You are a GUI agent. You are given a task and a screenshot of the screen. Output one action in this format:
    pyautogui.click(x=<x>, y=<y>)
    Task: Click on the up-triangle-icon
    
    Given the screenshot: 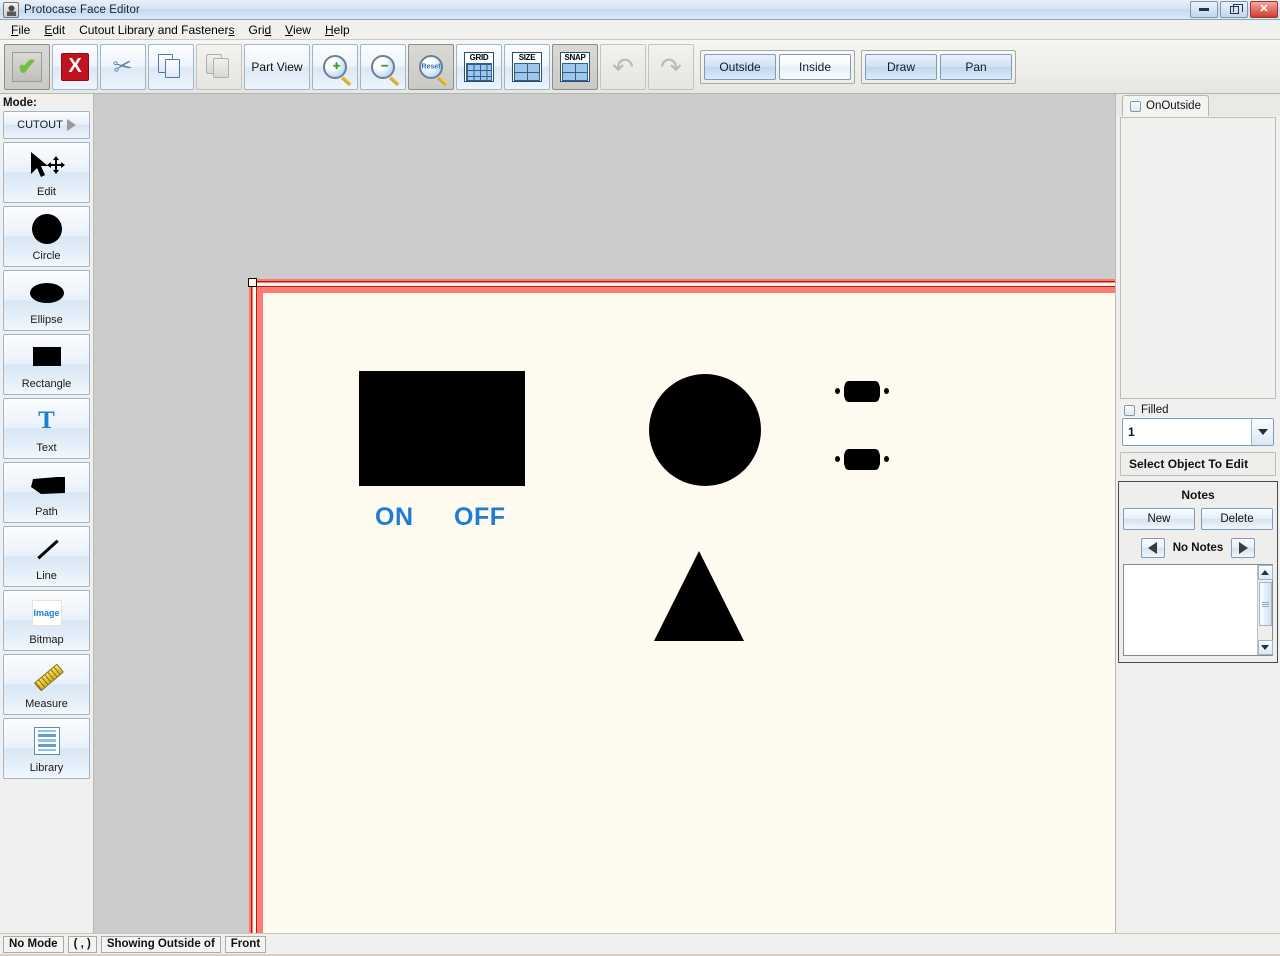 What is the action you would take?
    pyautogui.click(x=1265, y=572)
    